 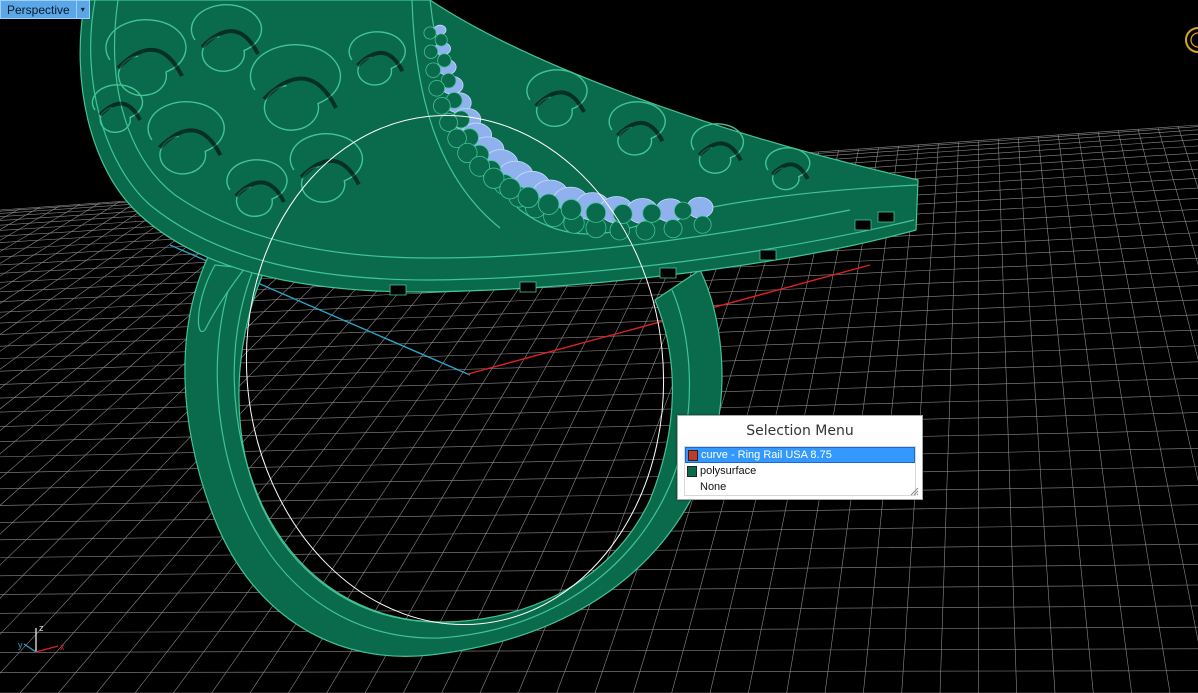 I want to click on polysurface-color-swatch, so click(x=692, y=471).